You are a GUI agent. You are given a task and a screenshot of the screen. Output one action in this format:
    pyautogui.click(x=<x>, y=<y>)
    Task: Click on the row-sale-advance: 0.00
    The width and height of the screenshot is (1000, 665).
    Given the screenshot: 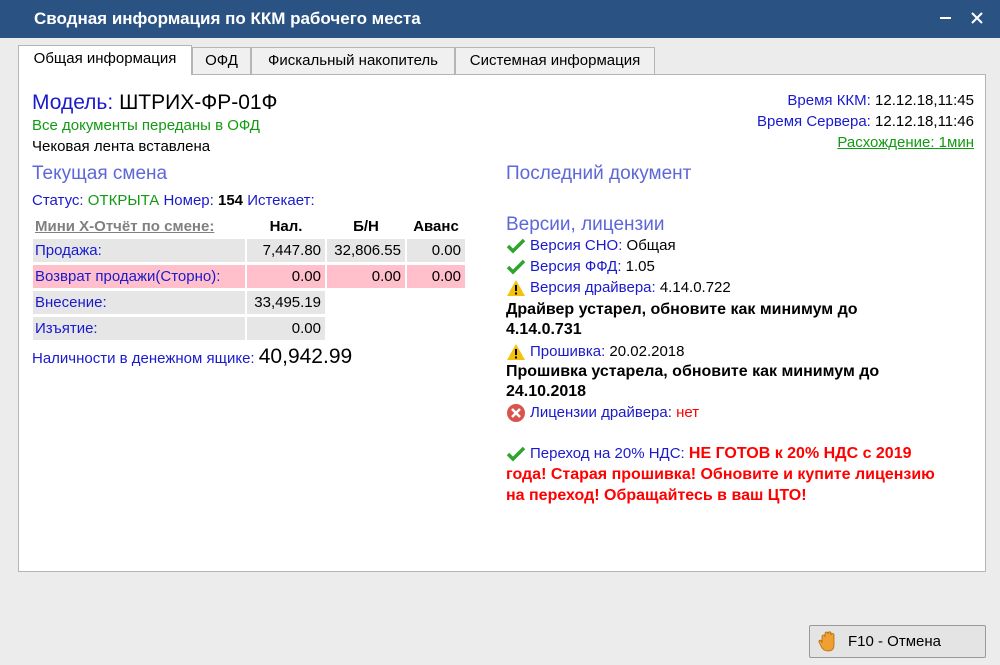 What is the action you would take?
    pyautogui.click(x=436, y=250)
    